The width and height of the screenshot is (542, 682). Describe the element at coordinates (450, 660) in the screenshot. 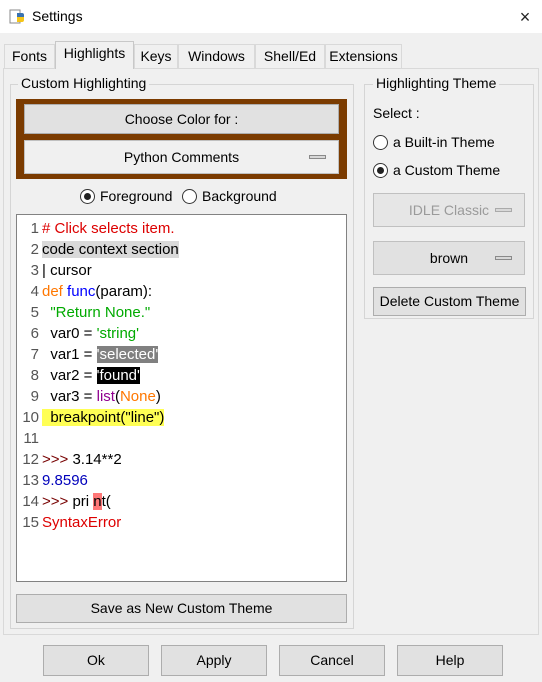

I see `help-button: Help` at that location.